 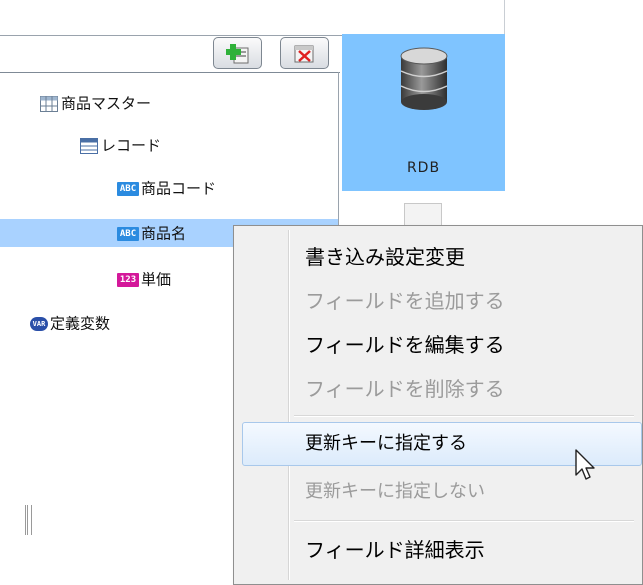 I want to click on menu-item-change-write-settings: 書き込み設定変更, so click(x=385, y=257).